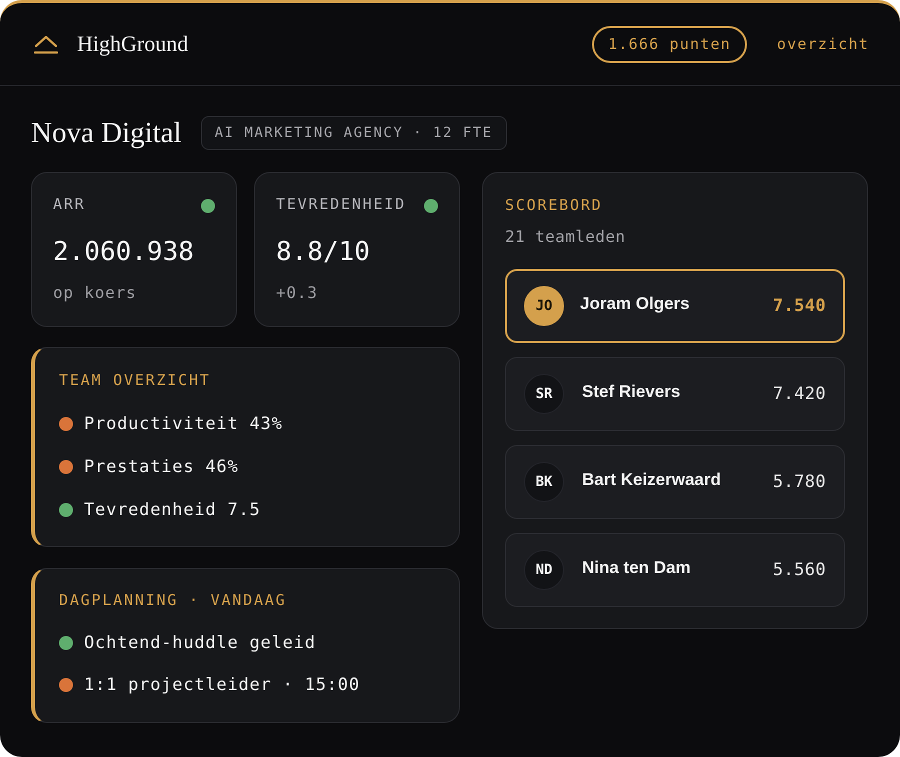 The width and height of the screenshot is (900, 757). Describe the element at coordinates (635, 304) in the screenshot. I see `member-name: Joram Olgers` at that location.